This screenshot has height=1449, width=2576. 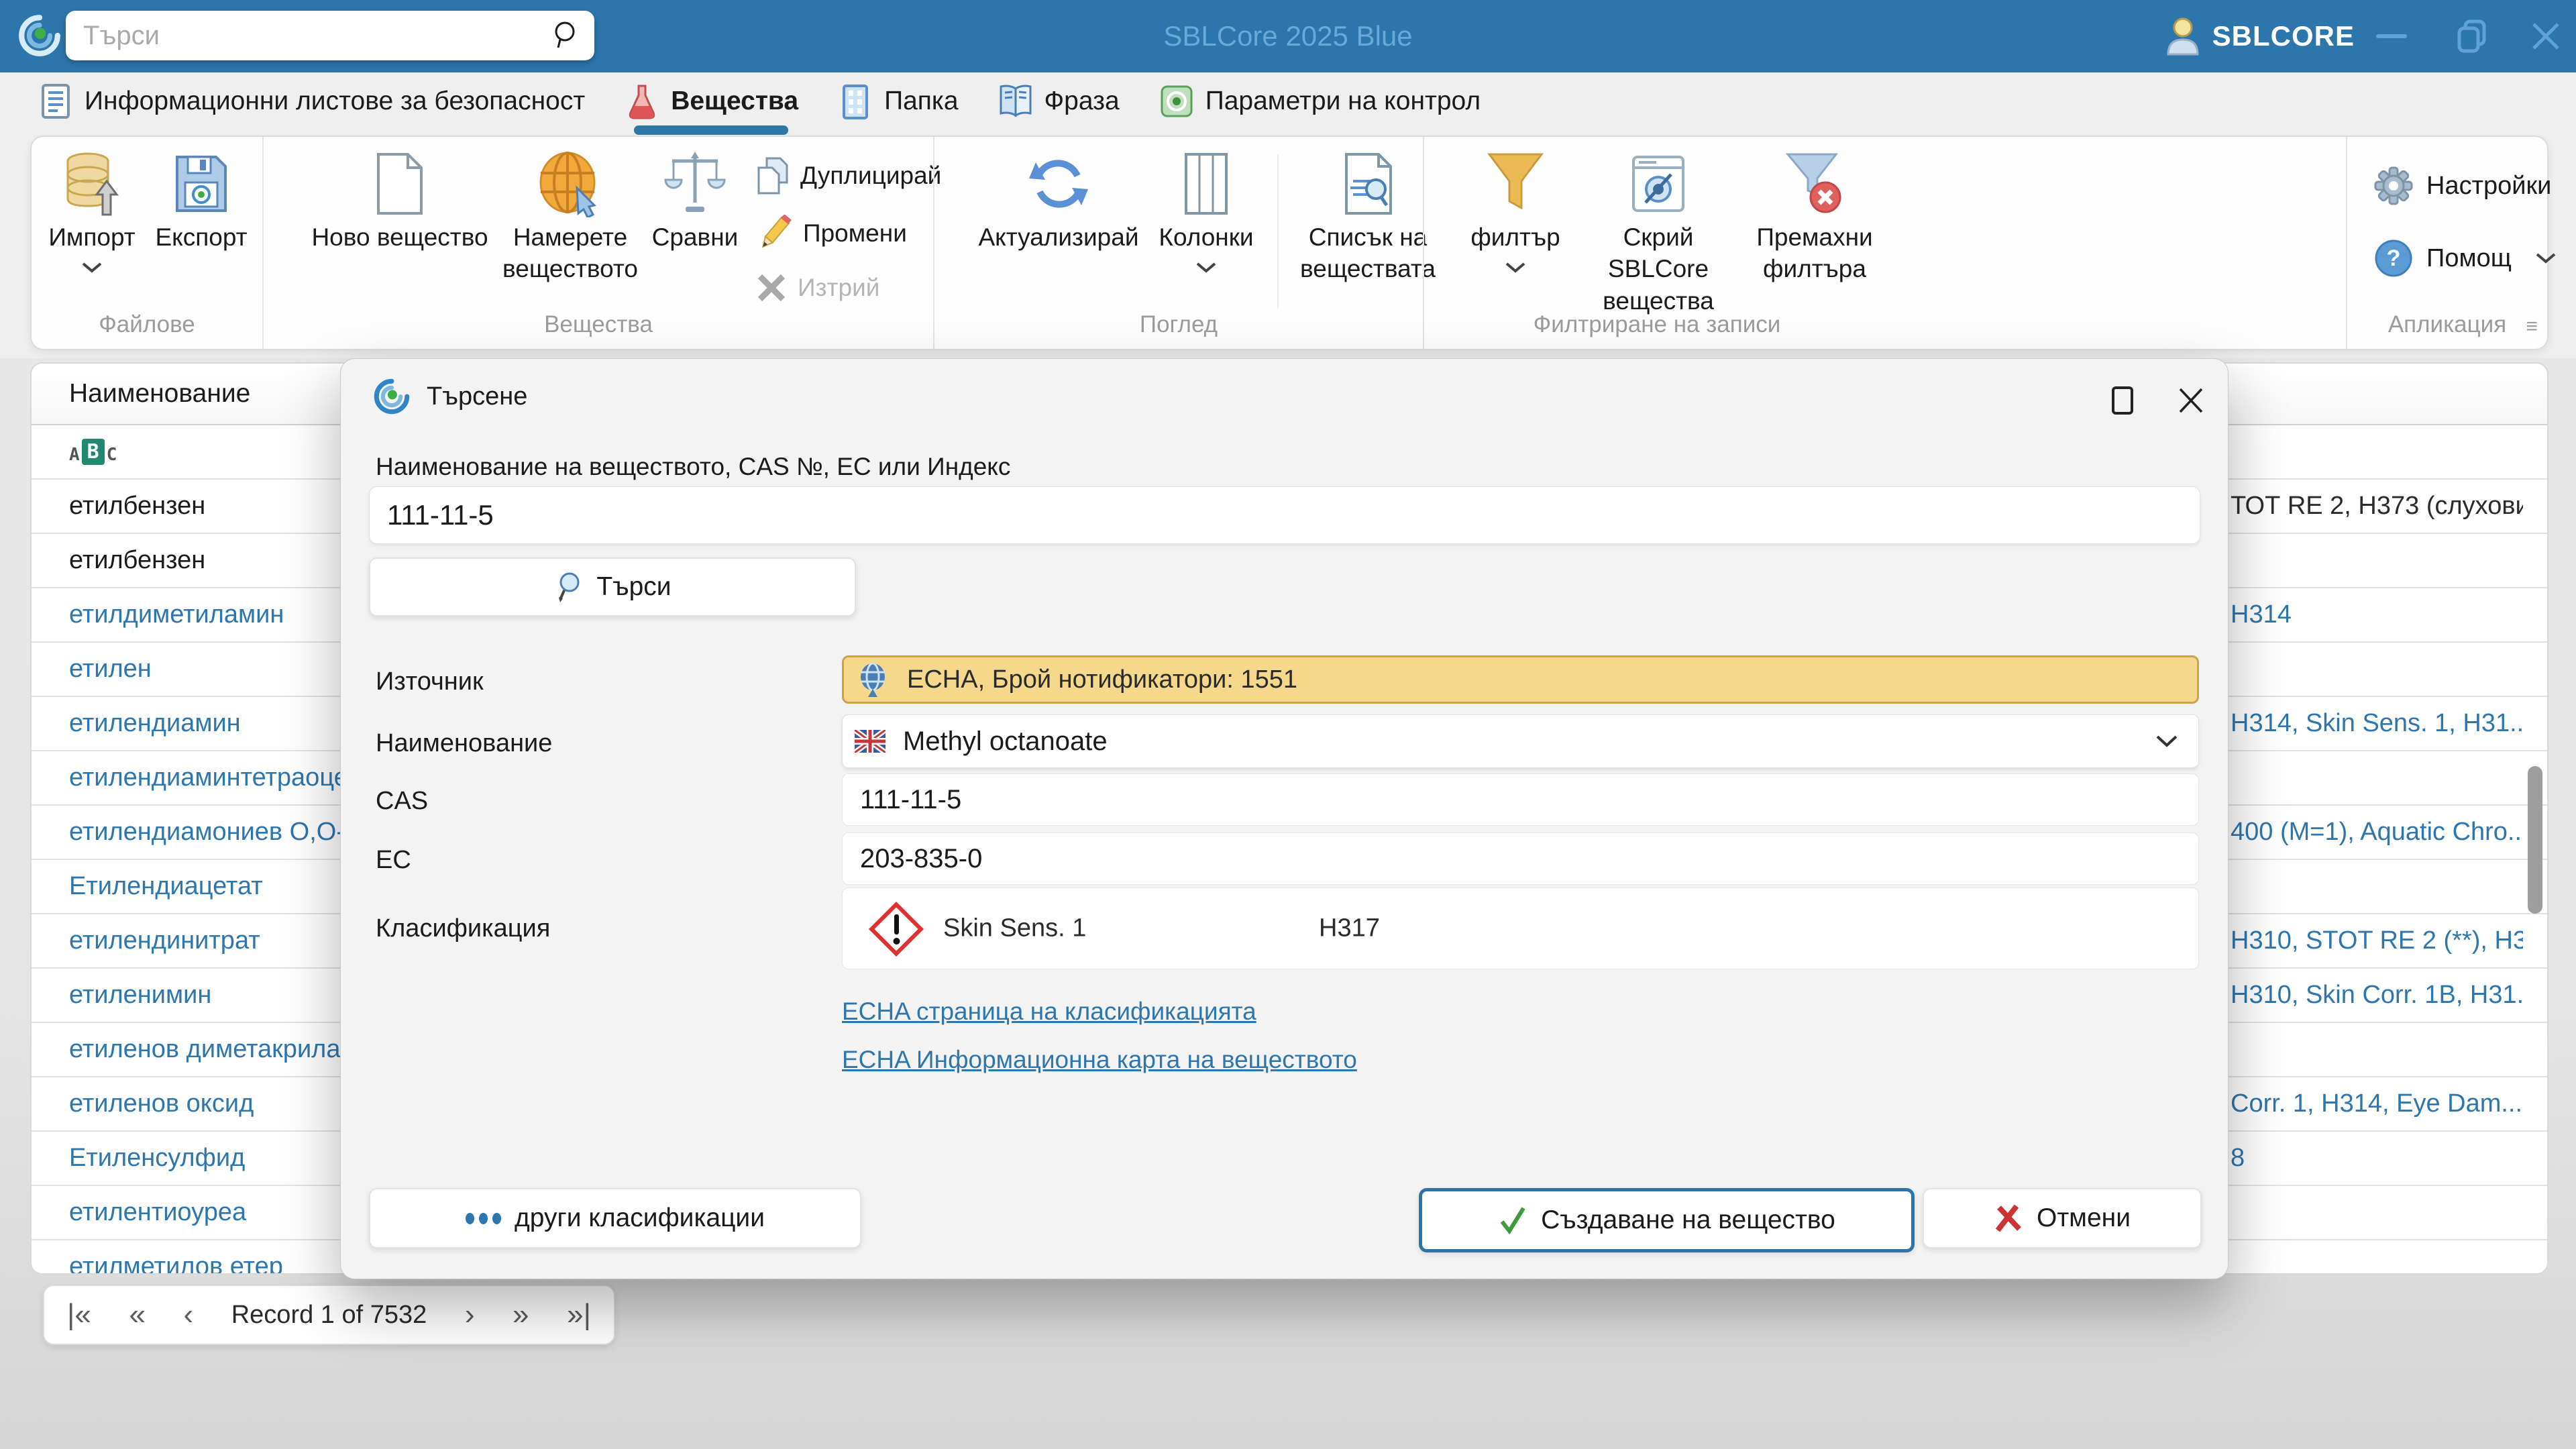 What do you see at coordinates (2238, 1158) in the screenshot?
I see `classification-fragment: 8` at bounding box center [2238, 1158].